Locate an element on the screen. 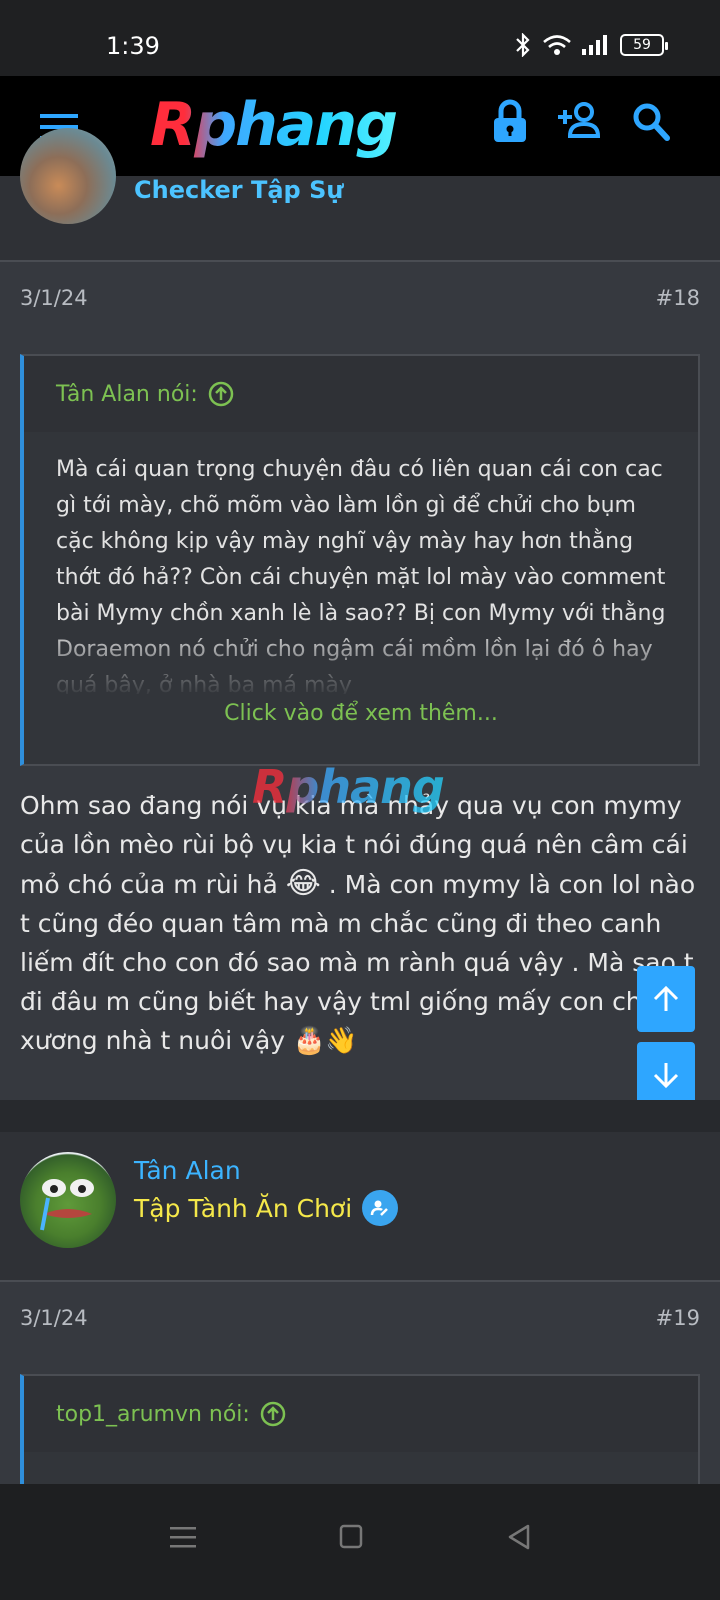 This screenshot has width=720, height=1600. signal-icon is located at coordinates (594, 45).